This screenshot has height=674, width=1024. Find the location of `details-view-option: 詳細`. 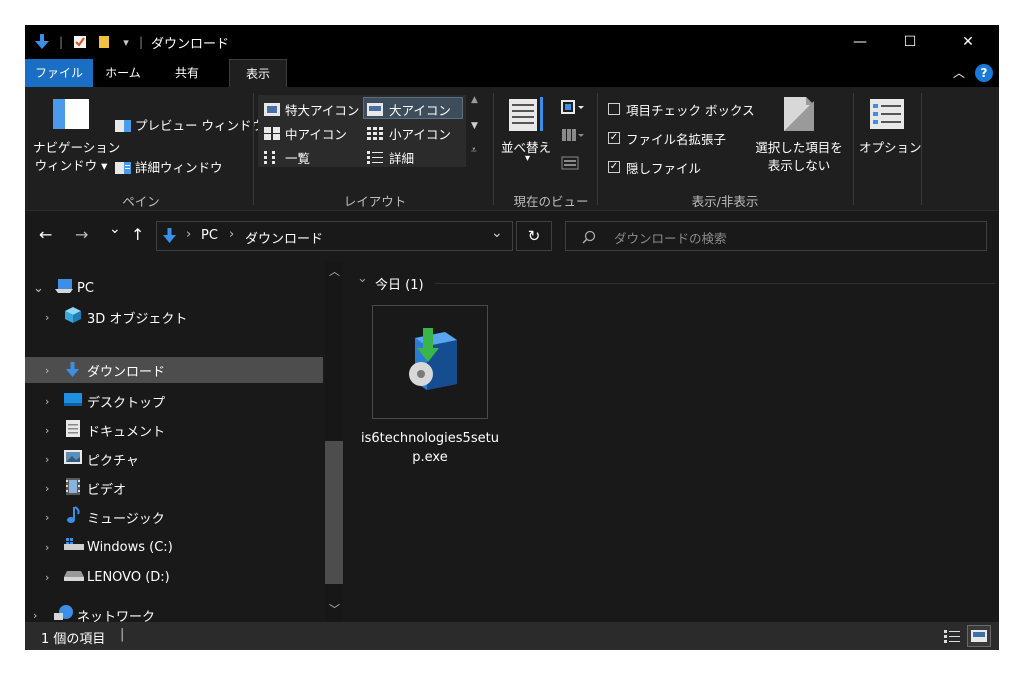

details-view-option: 詳細 is located at coordinates (401, 157).